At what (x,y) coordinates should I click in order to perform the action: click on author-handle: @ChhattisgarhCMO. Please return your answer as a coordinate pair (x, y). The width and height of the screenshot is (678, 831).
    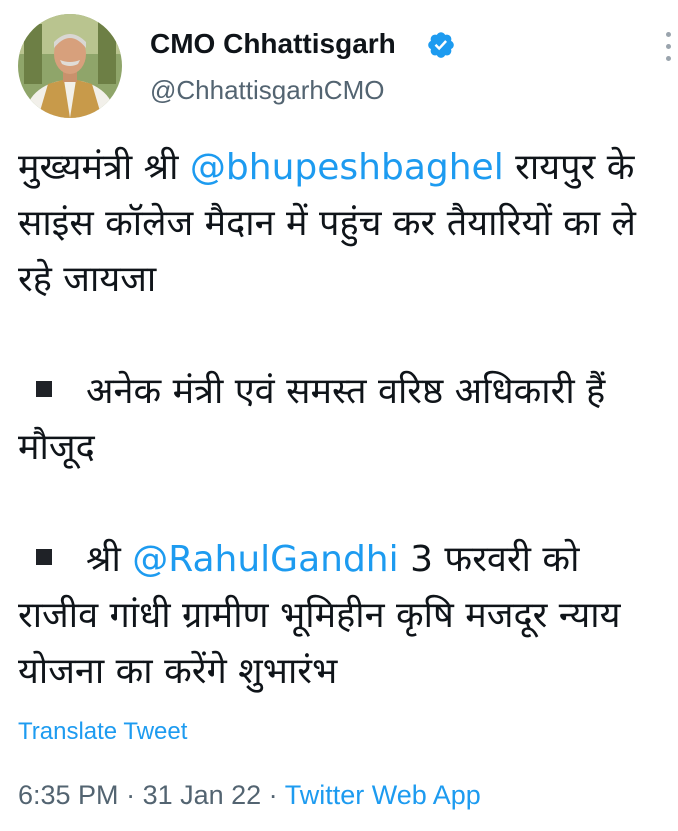
    Looking at the image, I should click on (267, 90).